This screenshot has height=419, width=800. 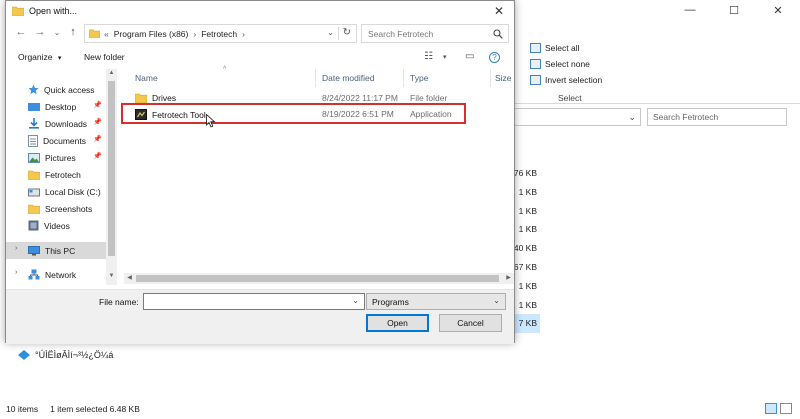 What do you see at coordinates (24, 355) in the screenshot?
I see `network-drive-icon` at bounding box center [24, 355].